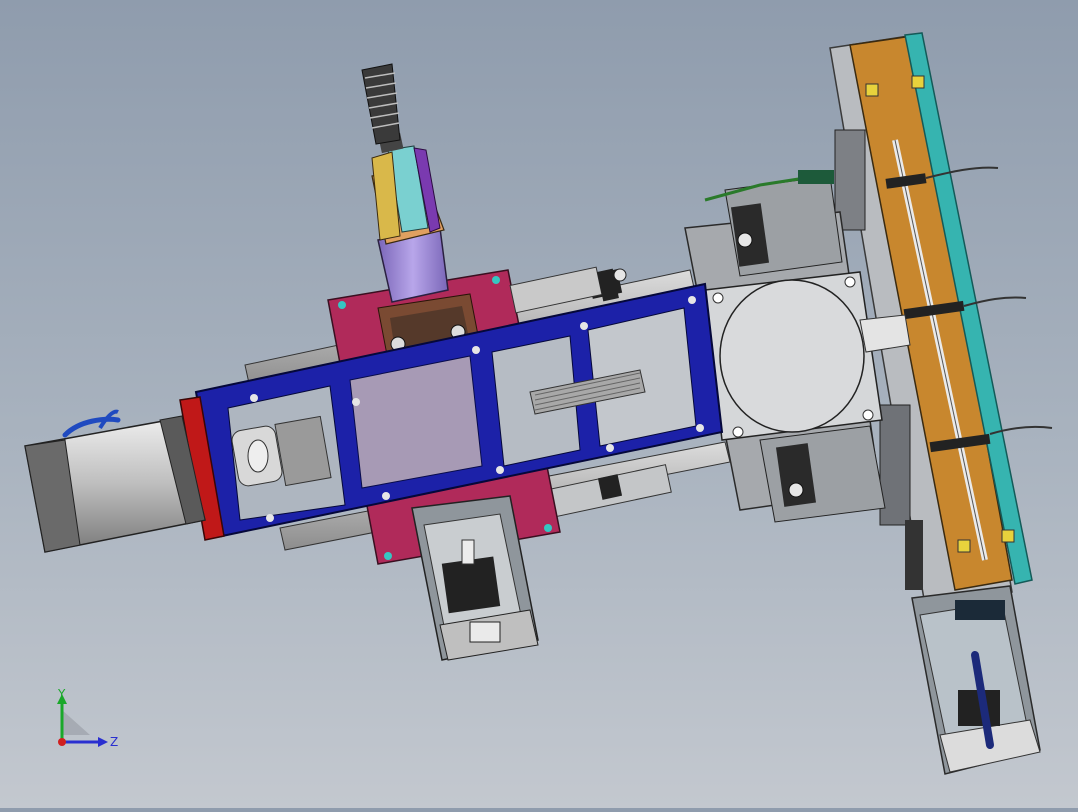  Describe the element at coordinates (792, 356) in the screenshot. I see `round-motor-face` at that location.